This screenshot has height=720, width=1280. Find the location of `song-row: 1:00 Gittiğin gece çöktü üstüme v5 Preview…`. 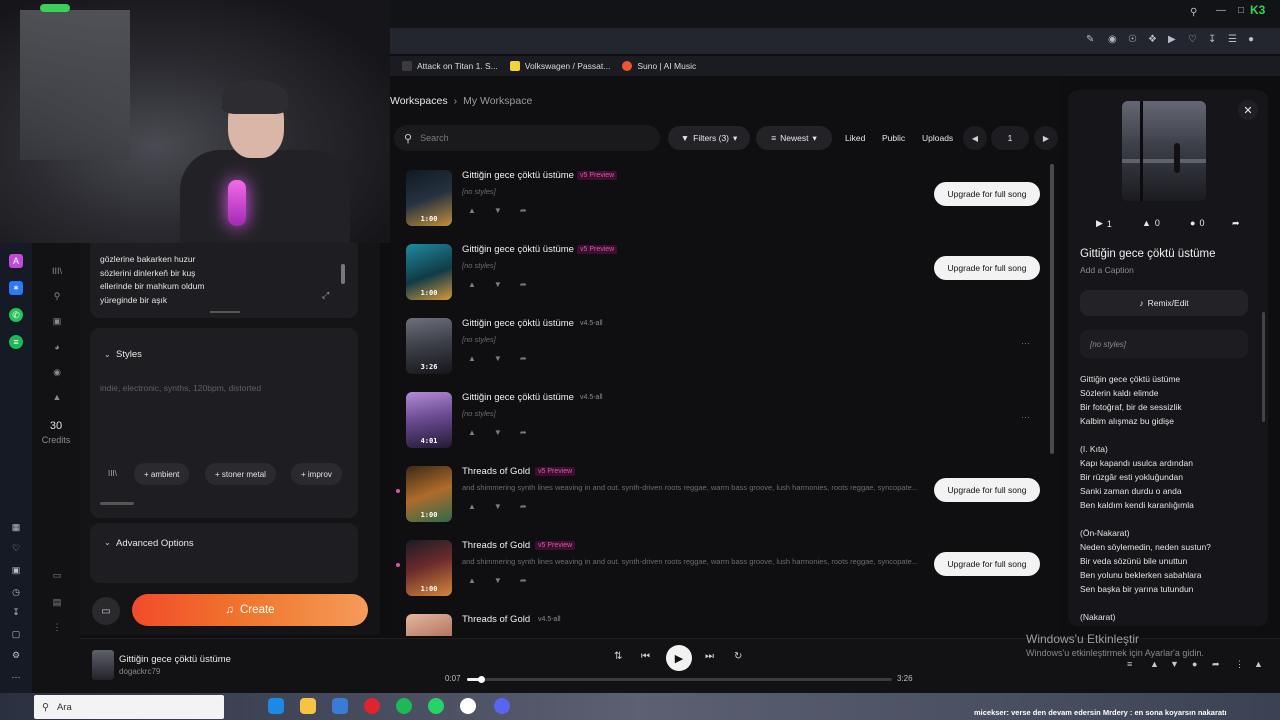

song-row: 1:00 Gittiğin gece çöktü üstüme v5 Preview… is located at coordinates (725, 201).